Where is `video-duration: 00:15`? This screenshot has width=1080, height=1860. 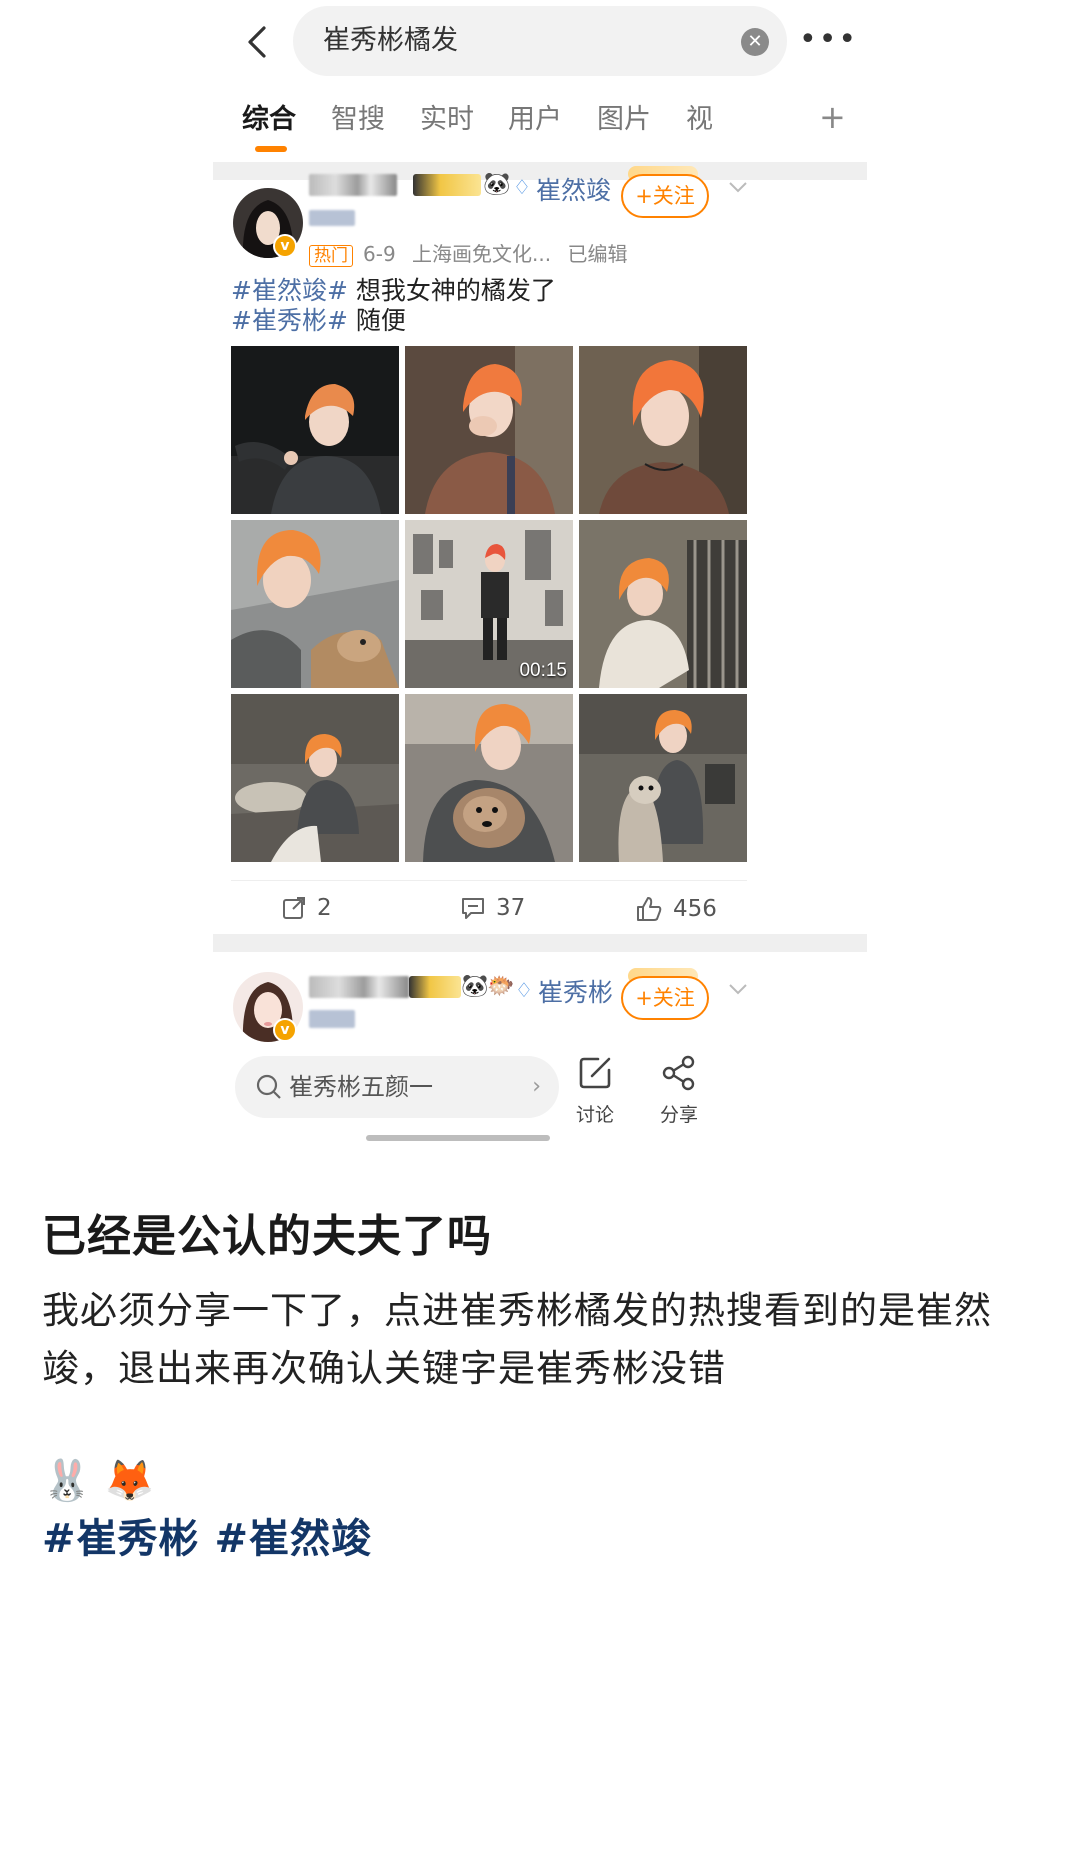
video-duration: 00:15 is located at coordinates (543, 670).